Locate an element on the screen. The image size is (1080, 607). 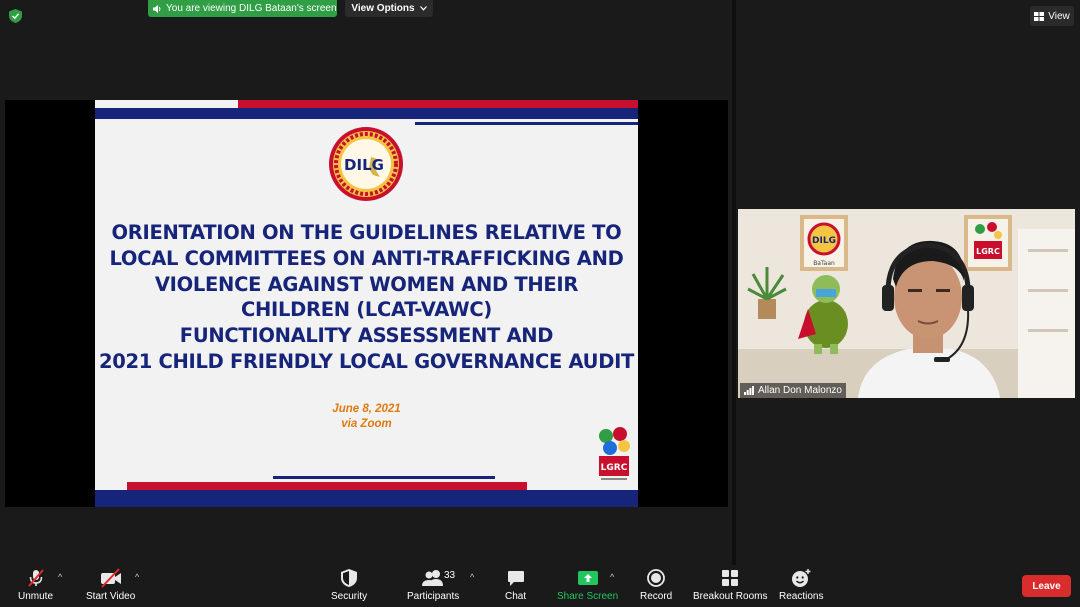
participants-options-caret: ^ is located at coordinates (472, 577).